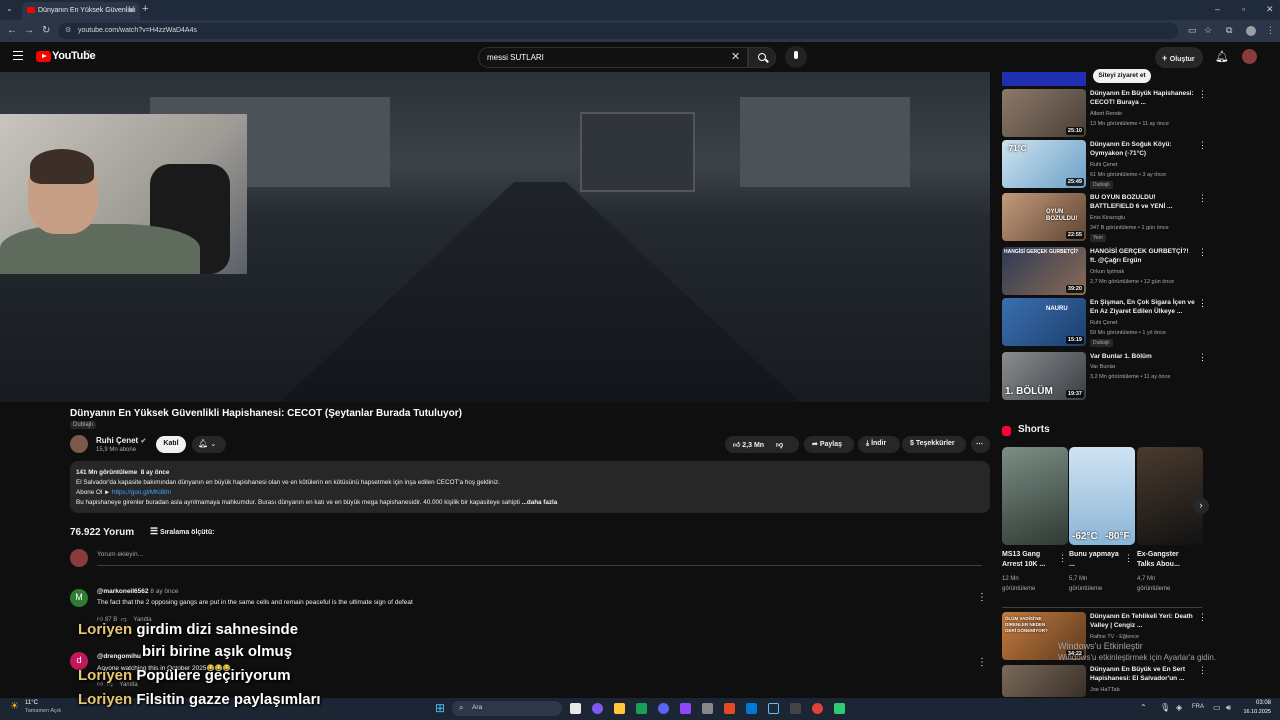 This screenshot has height=720, width=1280. Describe the element at coordinates (597, 708) in the screenshot. I see `copilot-icon` at that location.